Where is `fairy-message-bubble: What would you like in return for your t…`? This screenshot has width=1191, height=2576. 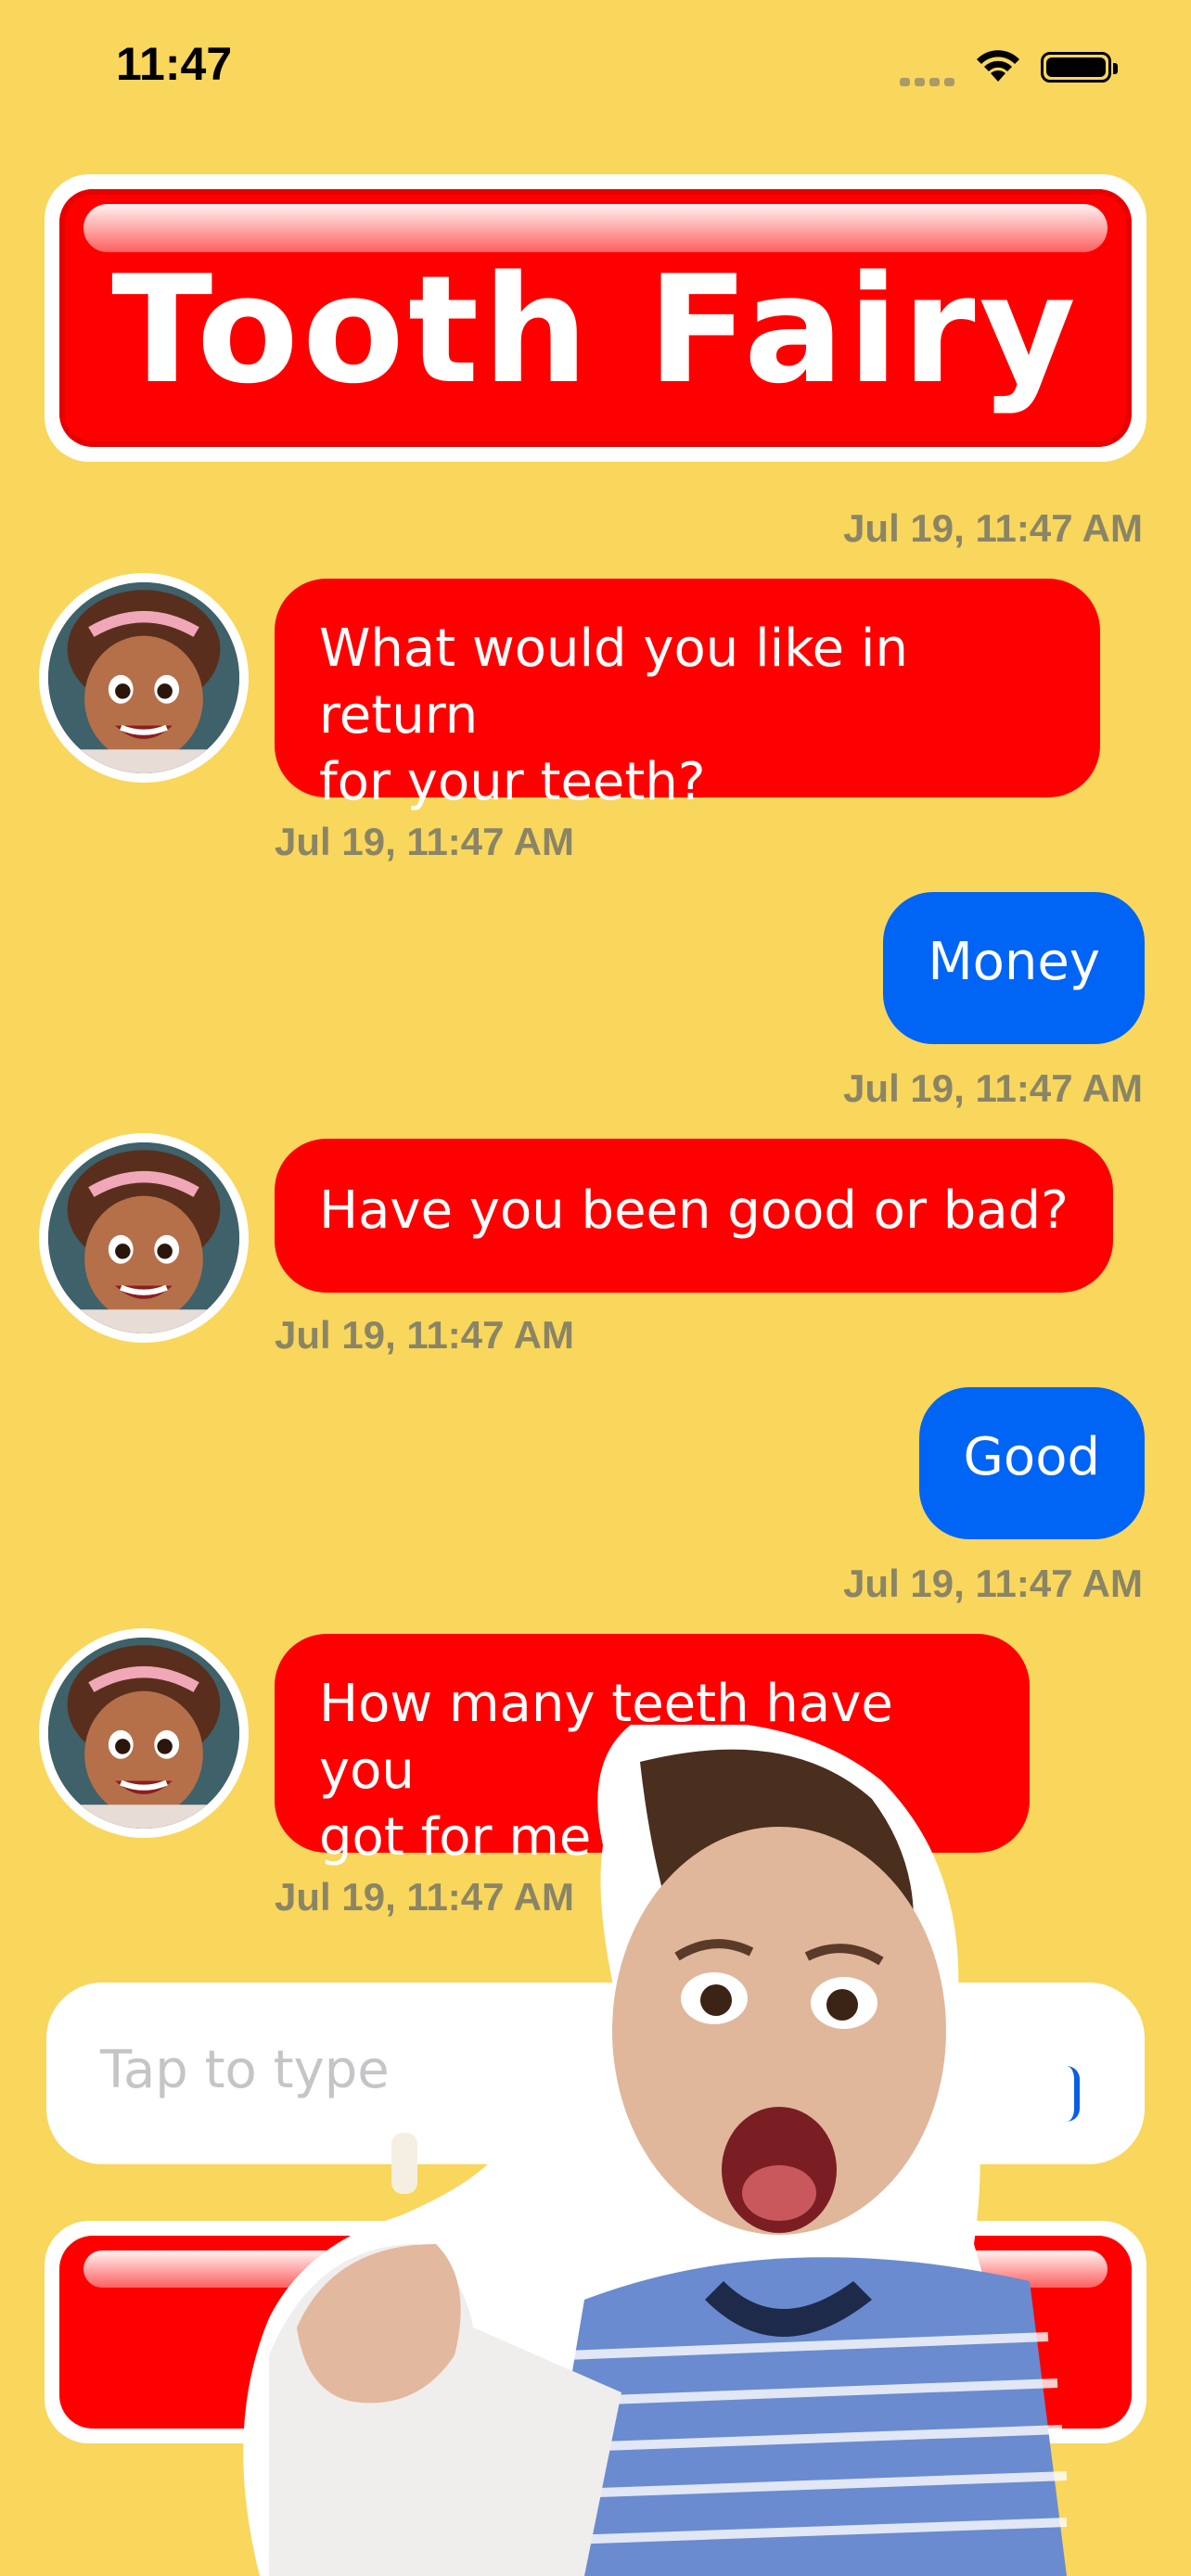
fairy-message-bubble: What would you like in return for your t… is located at coordinates (688, 695).